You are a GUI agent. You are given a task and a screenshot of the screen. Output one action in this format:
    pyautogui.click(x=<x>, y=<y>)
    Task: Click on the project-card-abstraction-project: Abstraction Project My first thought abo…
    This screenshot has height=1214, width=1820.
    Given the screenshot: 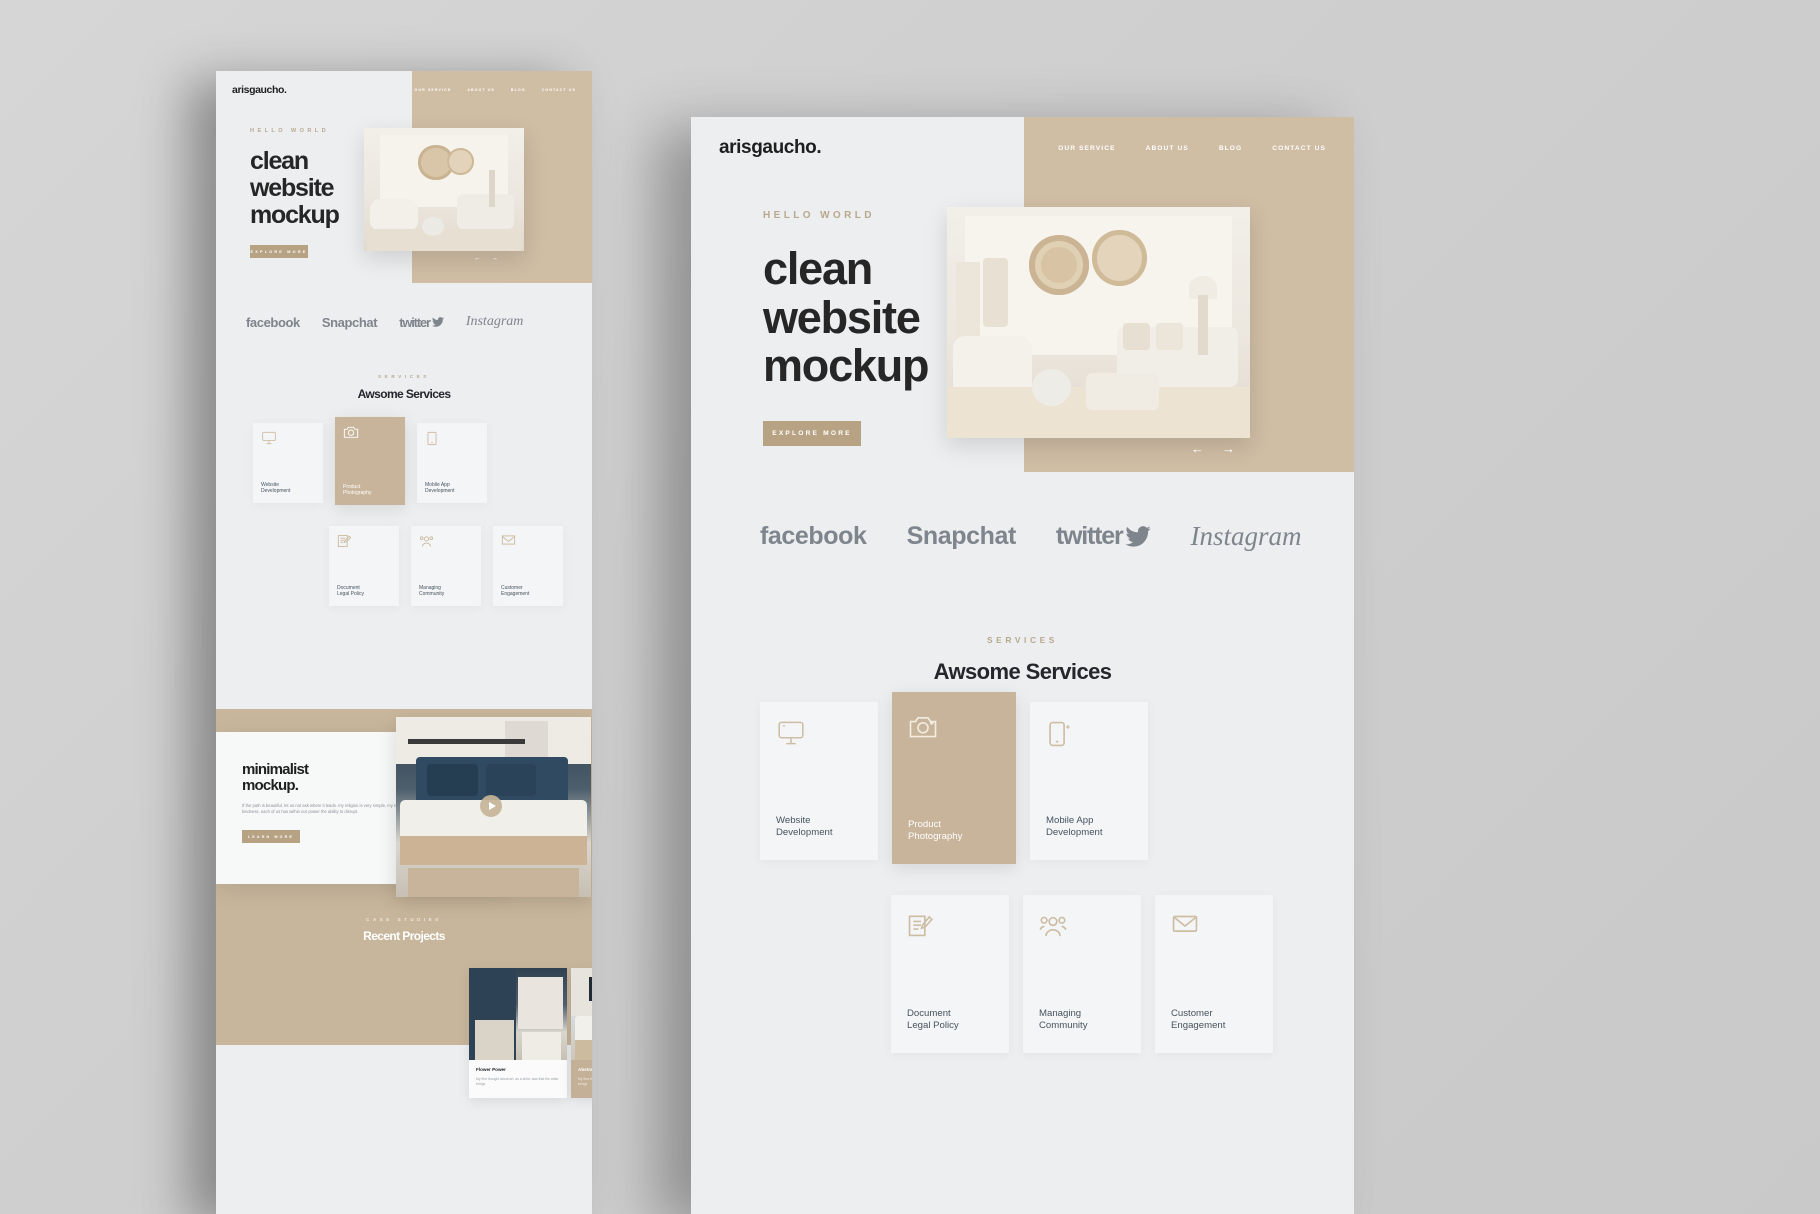 What is the action you would take?
    pyautogui.click(x=581, y=1033)
    